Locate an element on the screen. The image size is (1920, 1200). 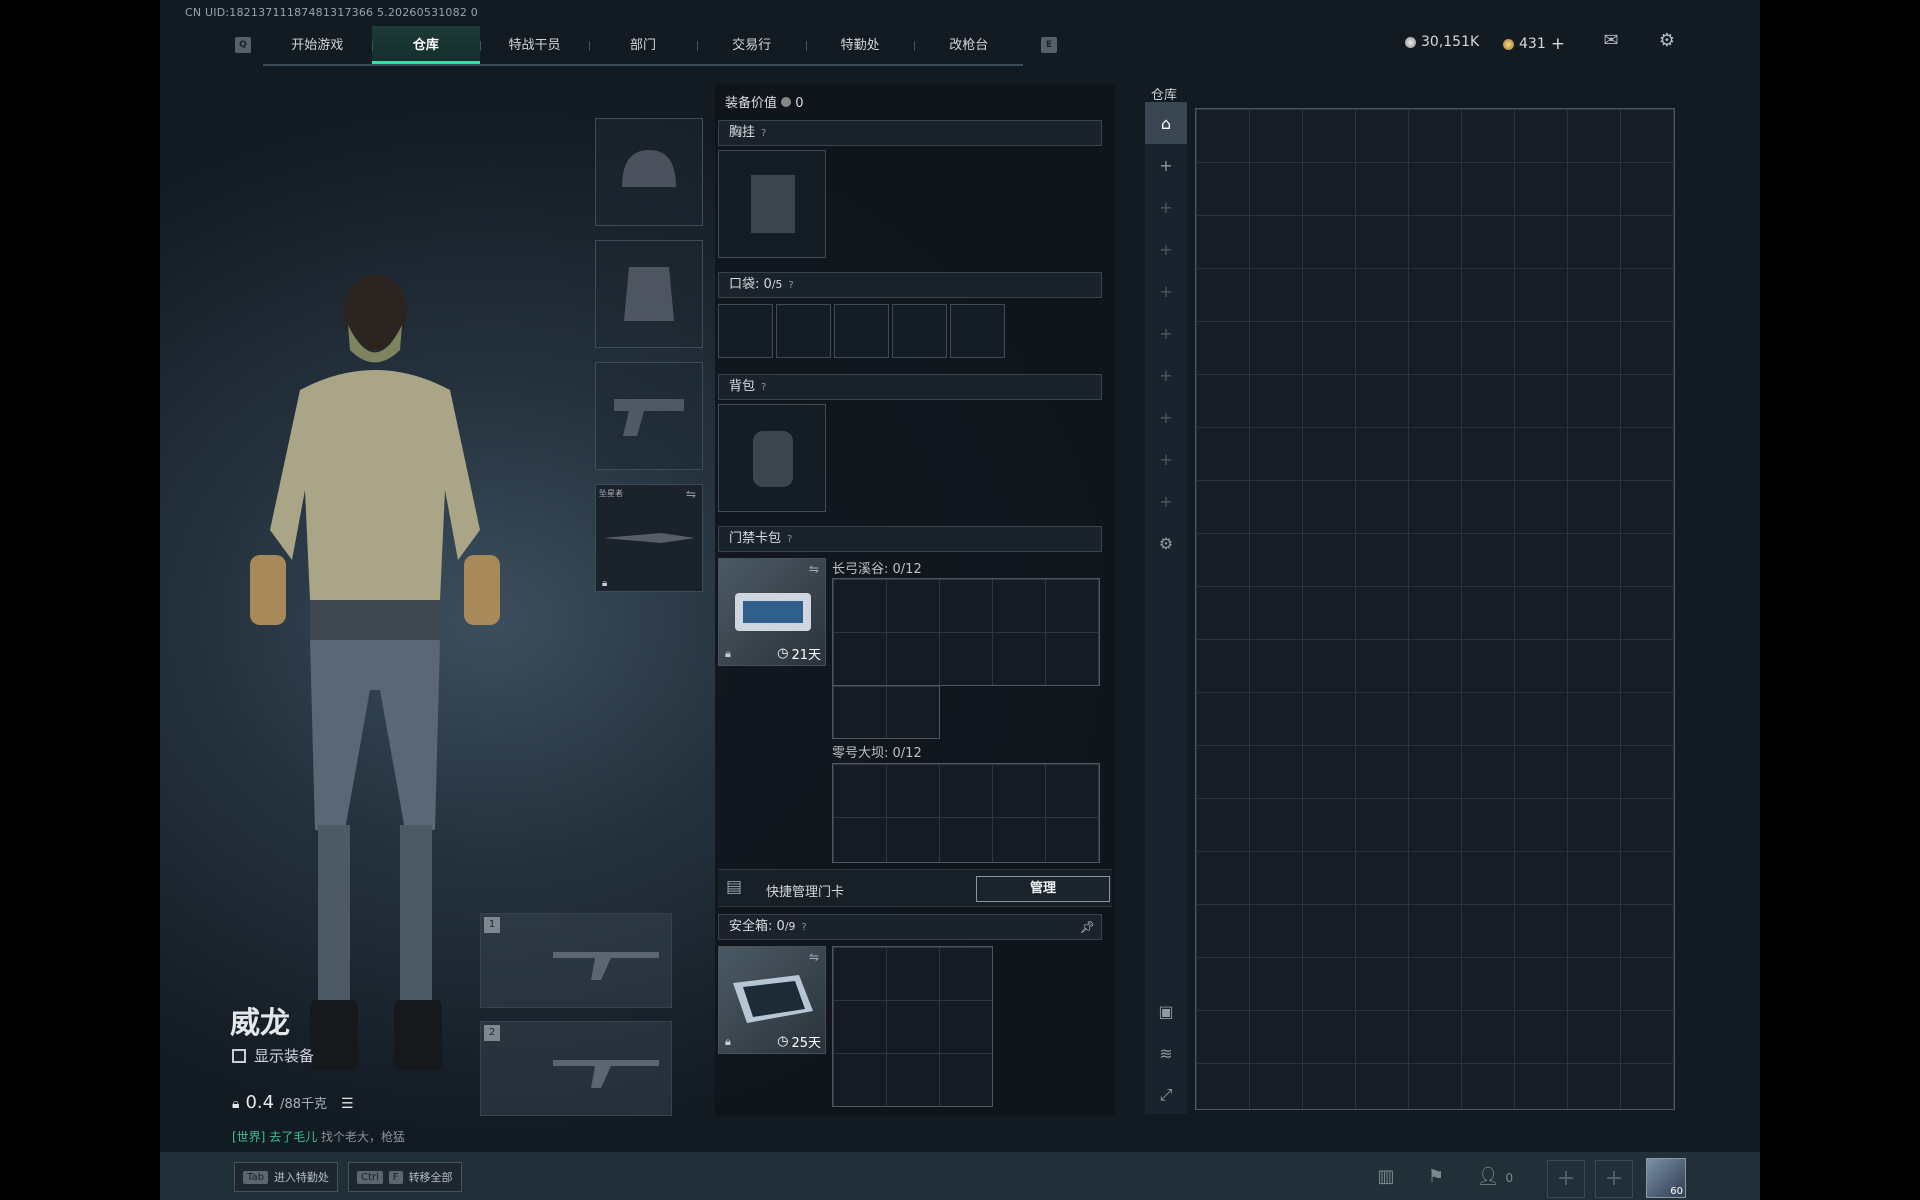
friends-icon: 👤︎ 0 is located at coordinates (1495, 1177).